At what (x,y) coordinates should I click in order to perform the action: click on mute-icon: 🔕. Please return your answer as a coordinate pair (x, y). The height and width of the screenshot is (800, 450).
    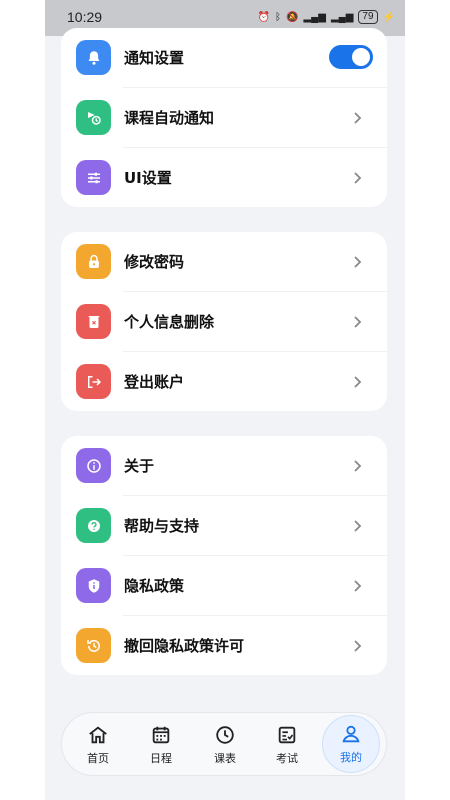
    Looking at the image, I should click on (292, 17).